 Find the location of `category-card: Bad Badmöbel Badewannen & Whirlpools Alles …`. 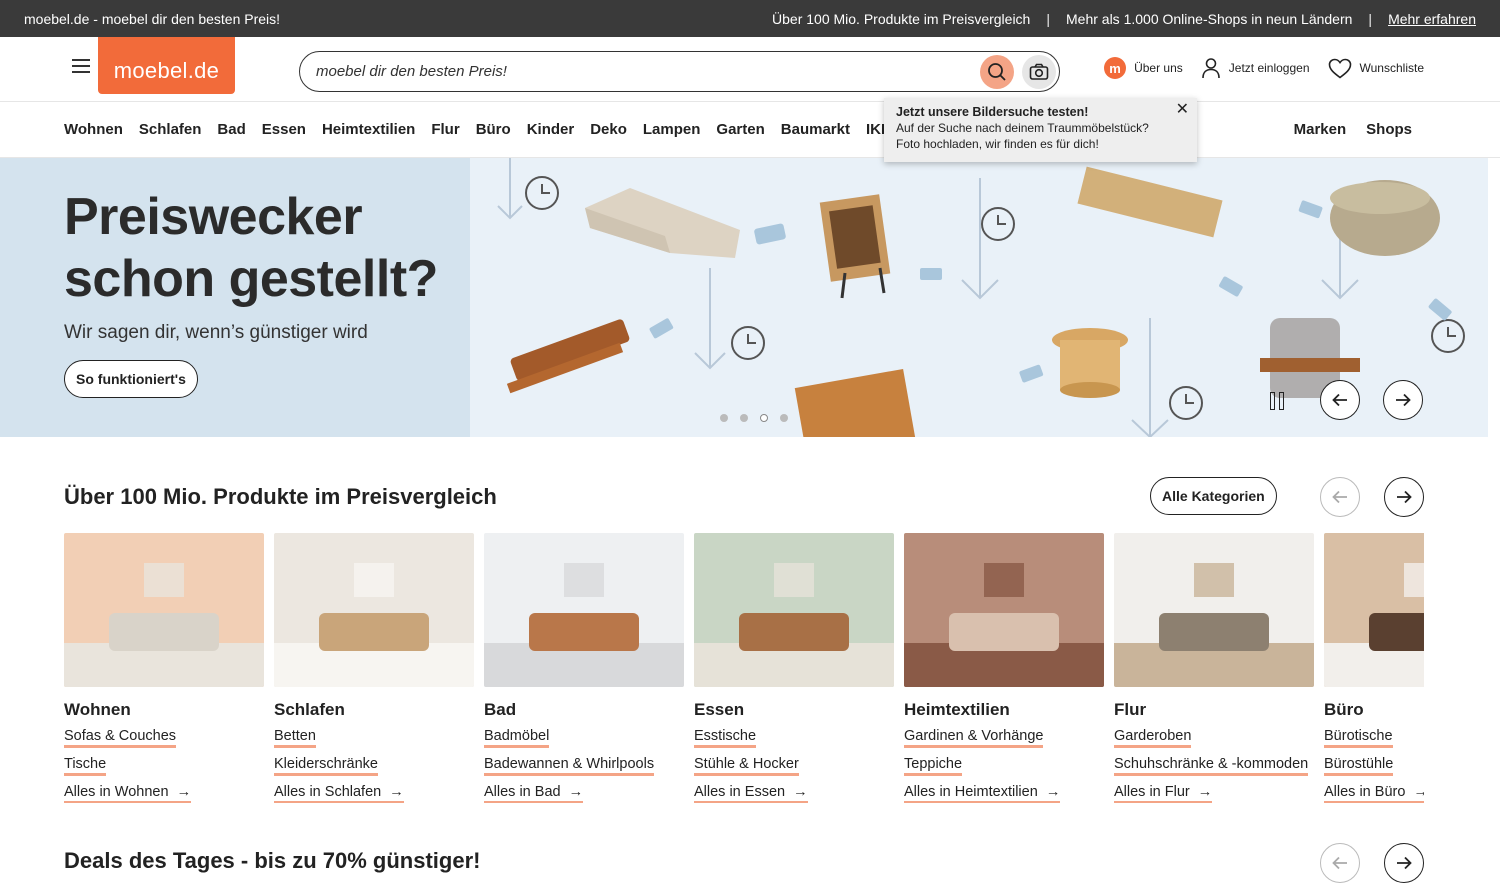

category-card: Bad Badmöbel Badewannen & Whirlpools Alles … is located at coordinates (584, 668).